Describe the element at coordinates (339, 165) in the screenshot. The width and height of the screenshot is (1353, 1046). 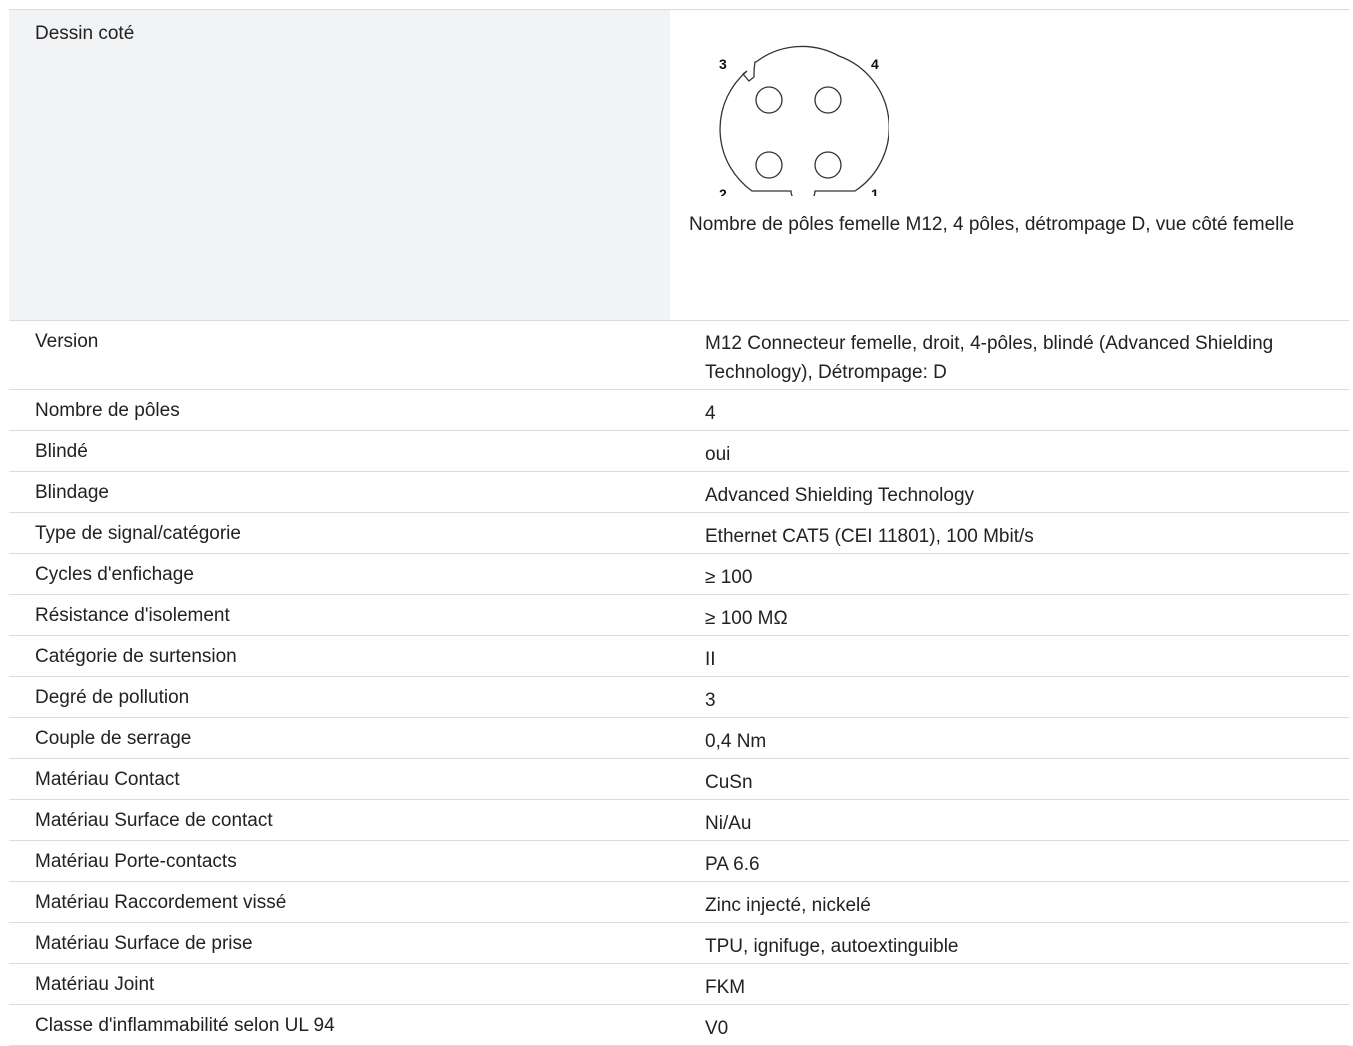
I see `row-label: Dessin coté` at that location.